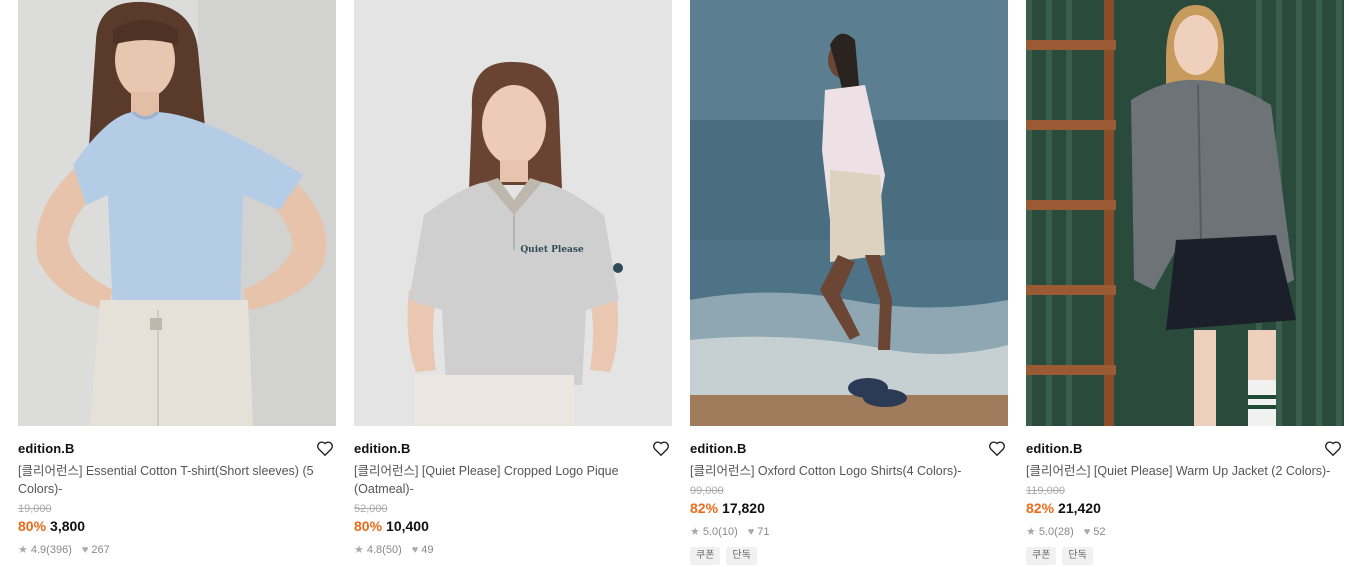 Image resolution: width=1349 pixels, height=567 pixels. What do you see at coordinates (1185, 508) in the screenshot?
I see `price-row: 82% 21,420` at bounding box center [1185, 508].